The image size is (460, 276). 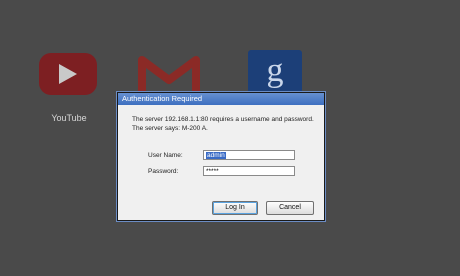 What do you see at coordinates (163, 171) in the screenshot?
I see `password-label: Password:` at bounding box center [163, 171].